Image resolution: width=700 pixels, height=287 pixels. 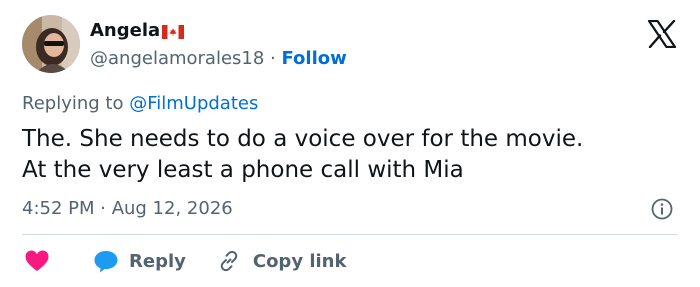 I want to click on reply-context-prefix: Replying to, so click(x=76, y=103).